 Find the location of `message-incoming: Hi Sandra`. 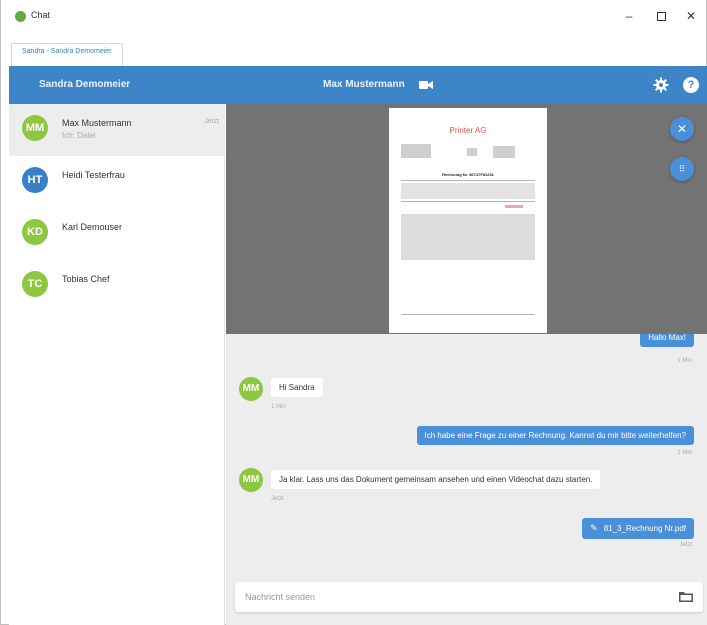

message-incoming: Hi Sandra is located at coordinates (297, 387).